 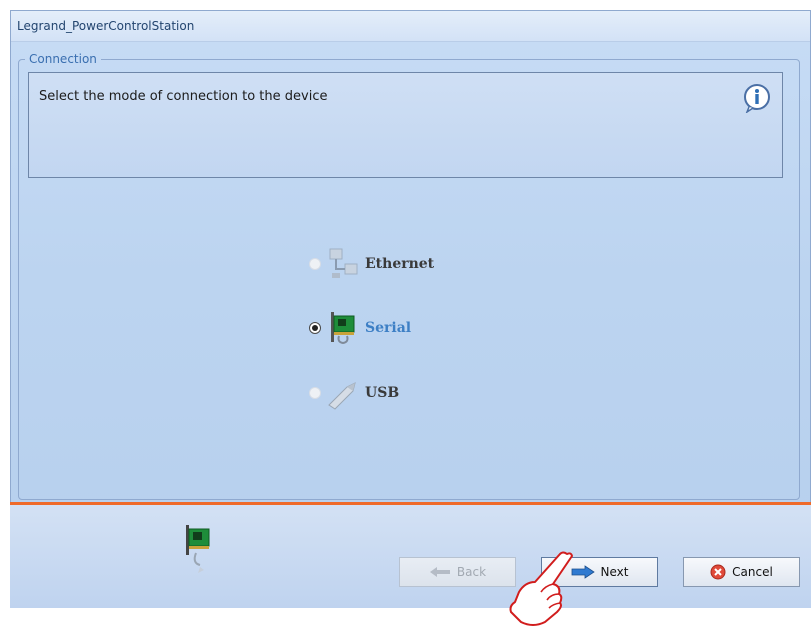 I want to click on ethernet-label: Ethernet, so click(x=400, y=264).